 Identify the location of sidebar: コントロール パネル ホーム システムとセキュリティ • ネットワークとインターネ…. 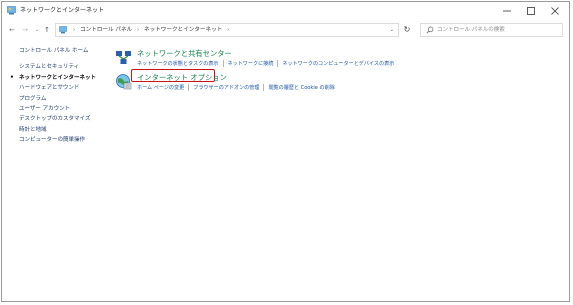
(62, 96).